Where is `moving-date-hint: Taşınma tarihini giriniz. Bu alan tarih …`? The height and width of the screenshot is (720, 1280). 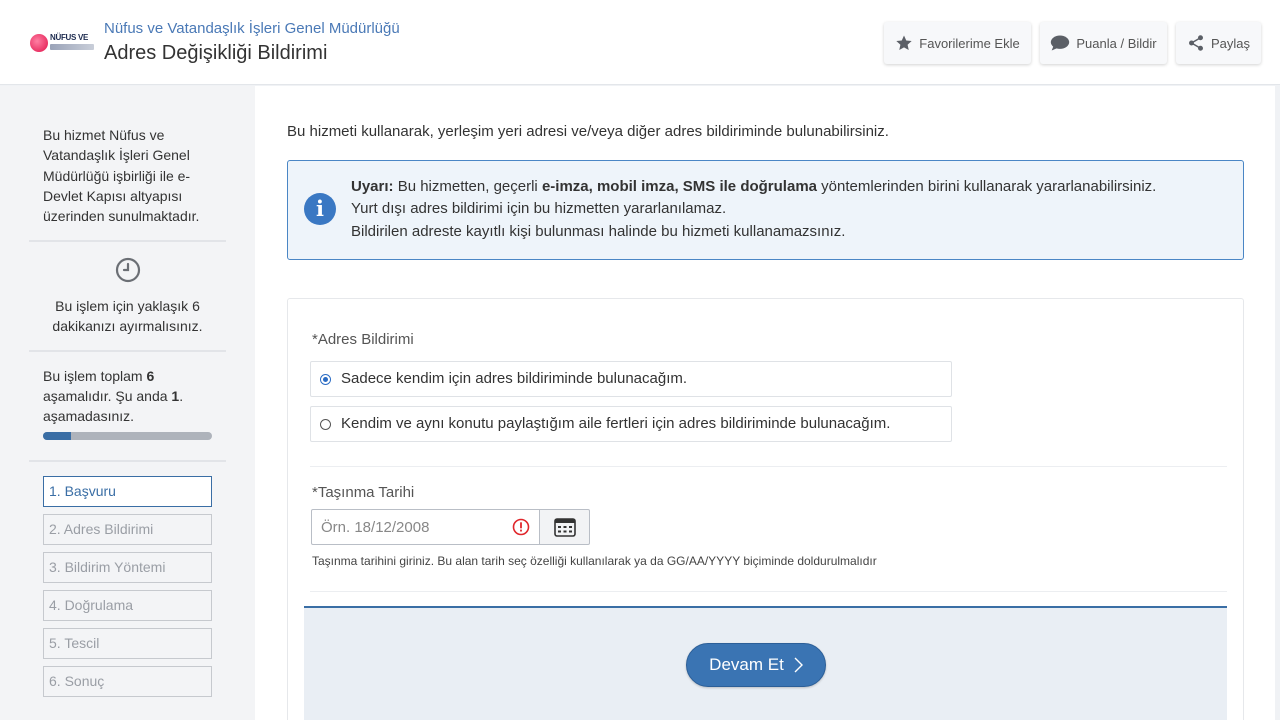
moving-date-hint: Taşınma tarihini giriniz. Bu alan tarih … is located at coordinates (594, 561).